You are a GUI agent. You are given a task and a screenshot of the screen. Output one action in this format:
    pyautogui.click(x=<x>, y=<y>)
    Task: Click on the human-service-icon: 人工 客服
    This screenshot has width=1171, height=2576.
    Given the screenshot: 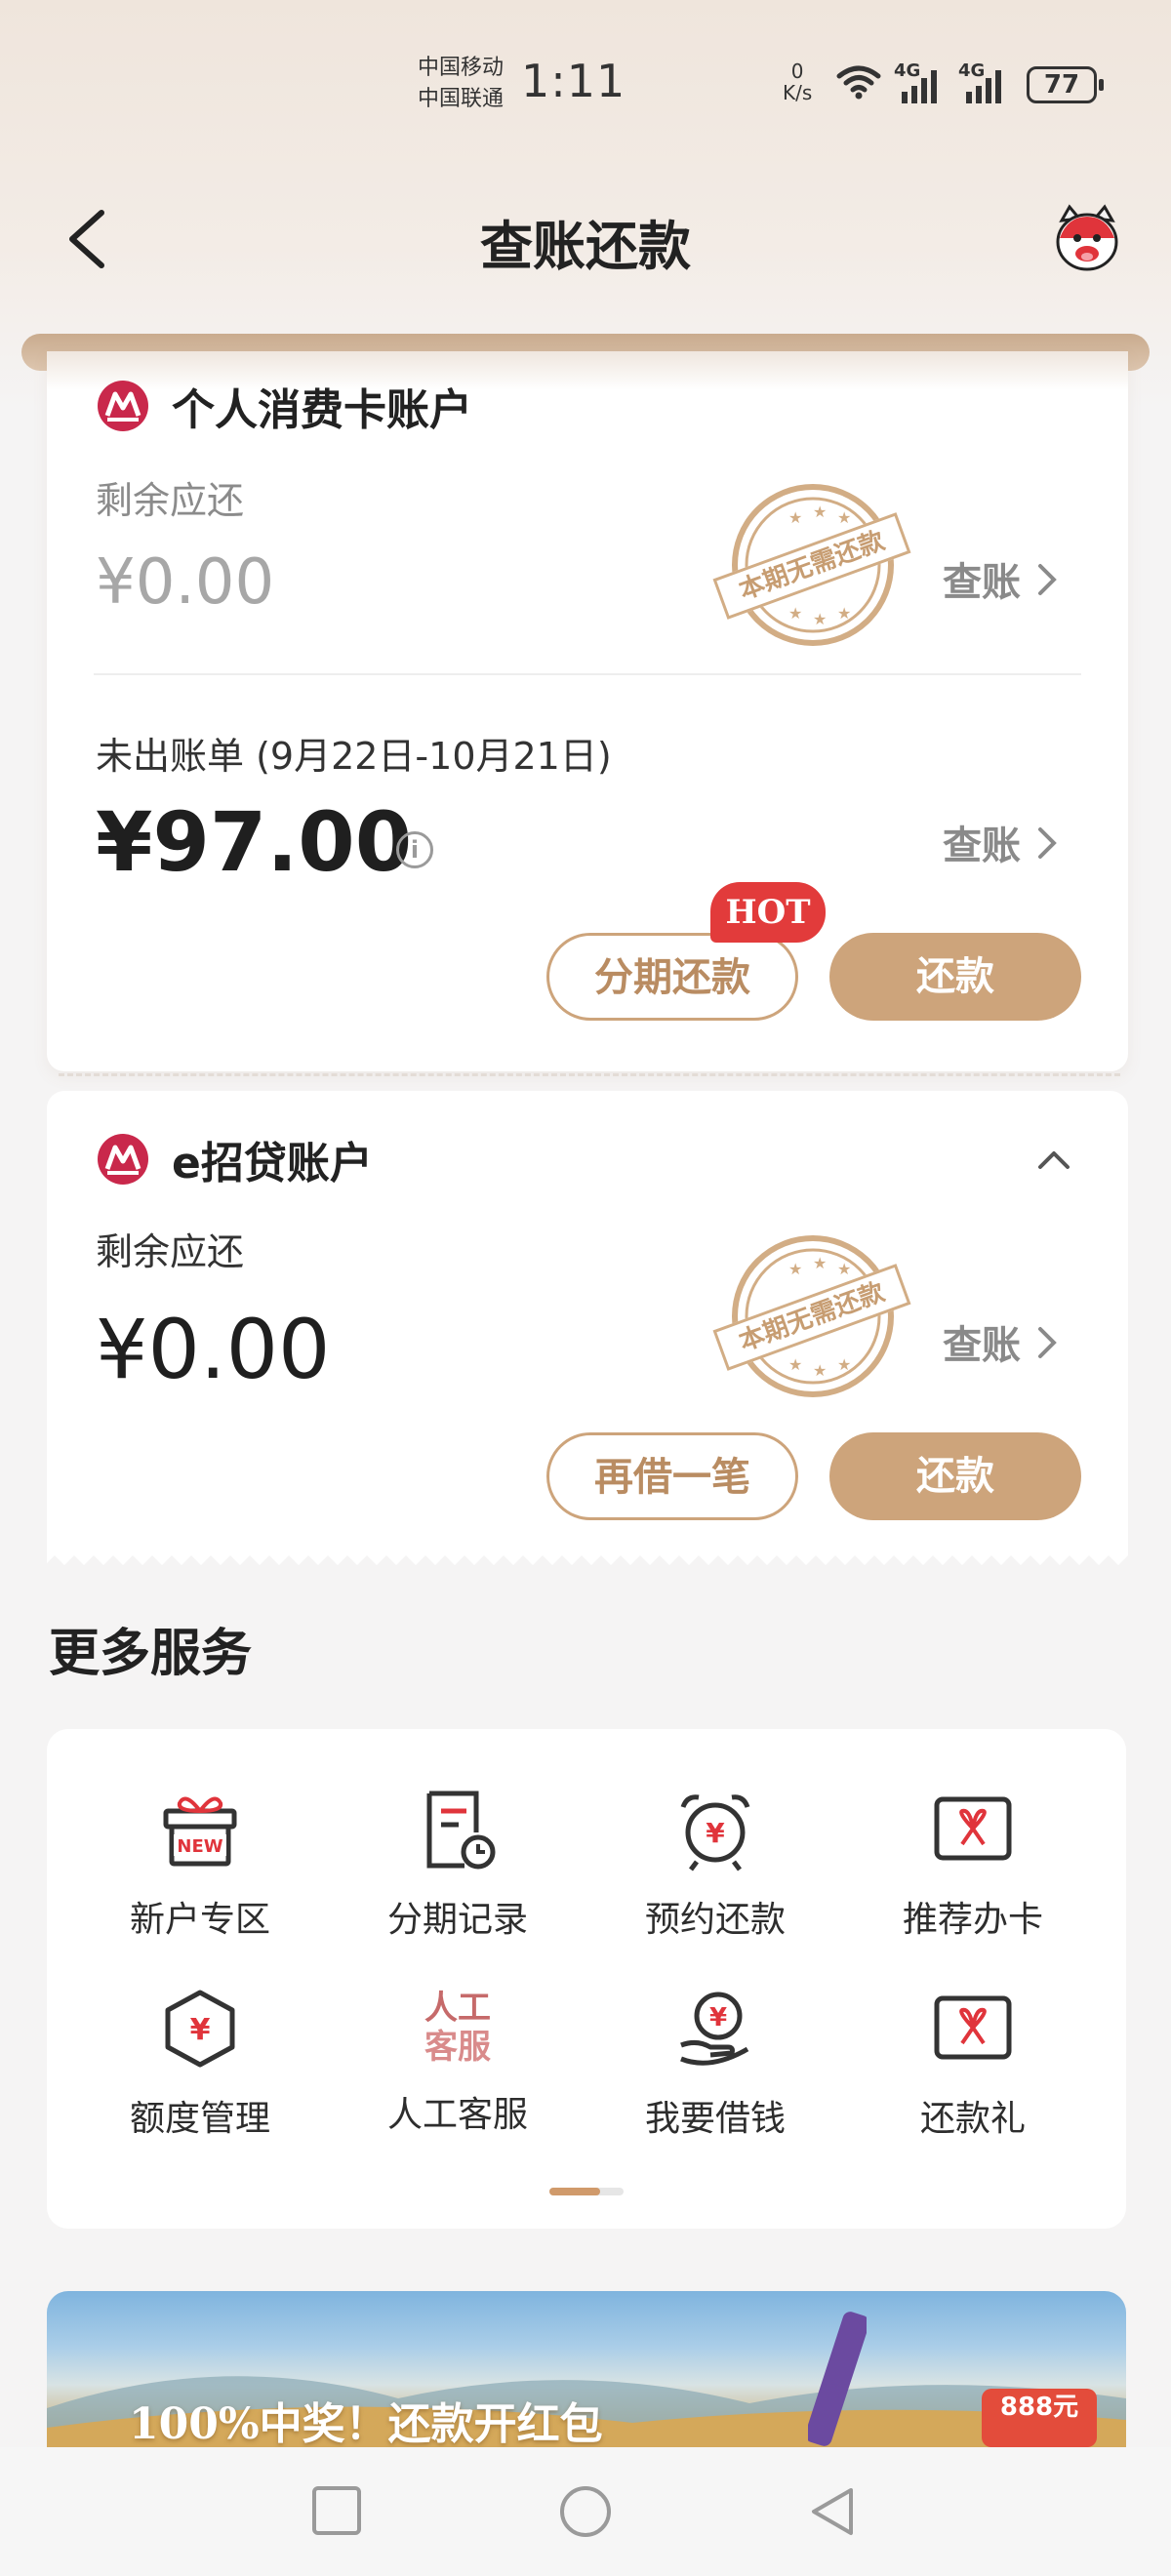 What is the action you would take?
    pyautogui.click(x=458, y=2029)
    